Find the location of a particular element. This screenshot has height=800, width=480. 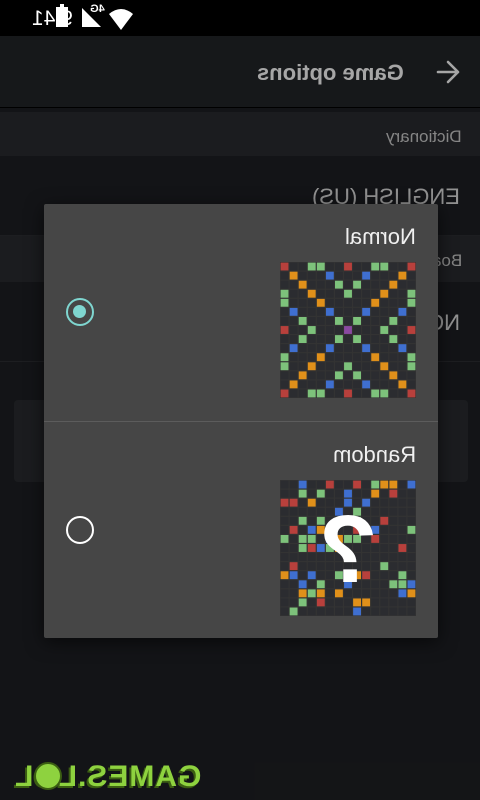

radio-normal is located at coordinates (80, 312).